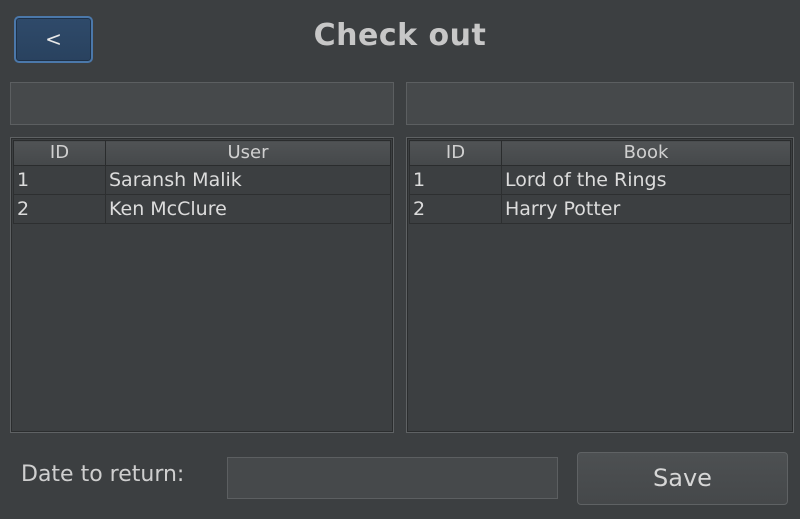  I want to click on book-search-input, so click(600, 103).